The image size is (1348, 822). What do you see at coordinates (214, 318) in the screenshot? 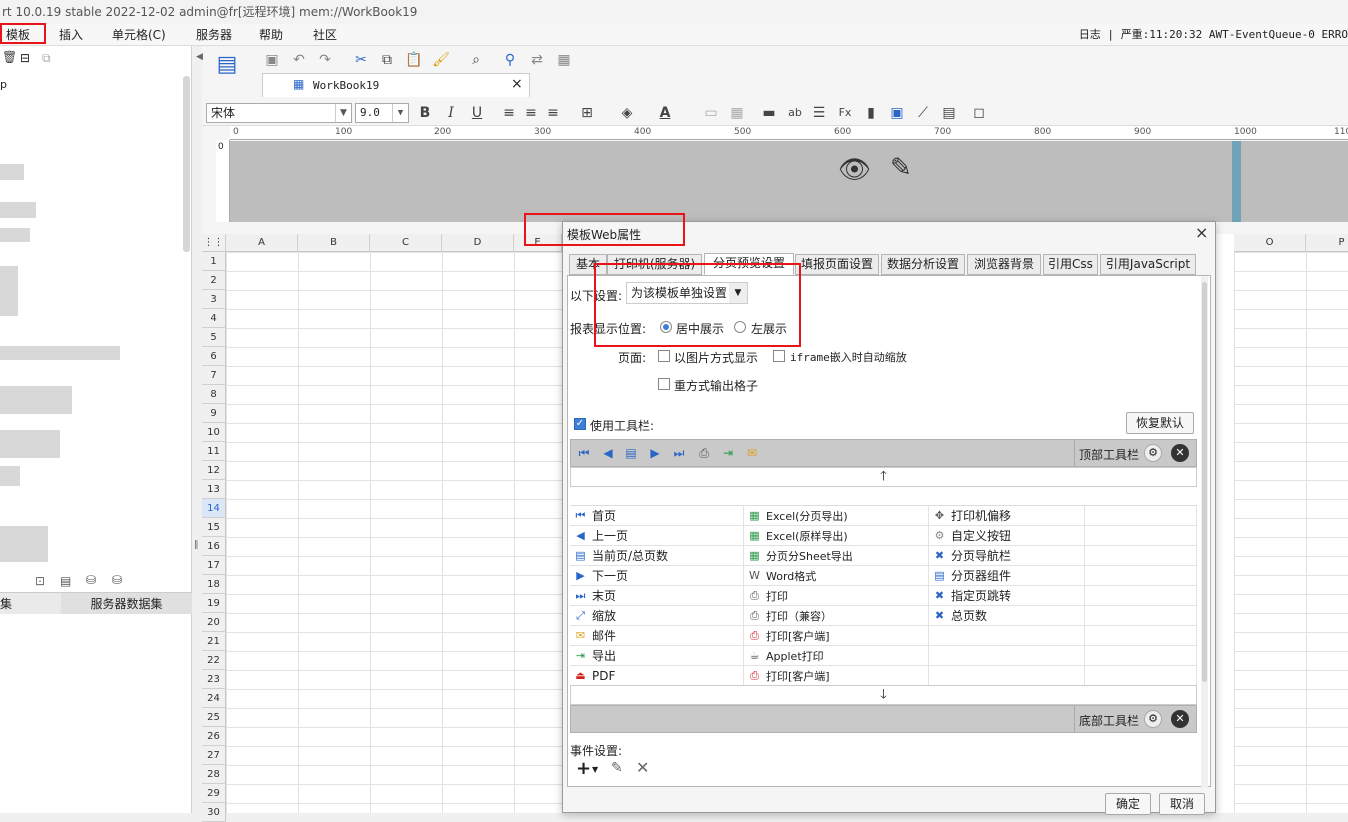
I see `row-header: 4` at bounding box center [214, 318].